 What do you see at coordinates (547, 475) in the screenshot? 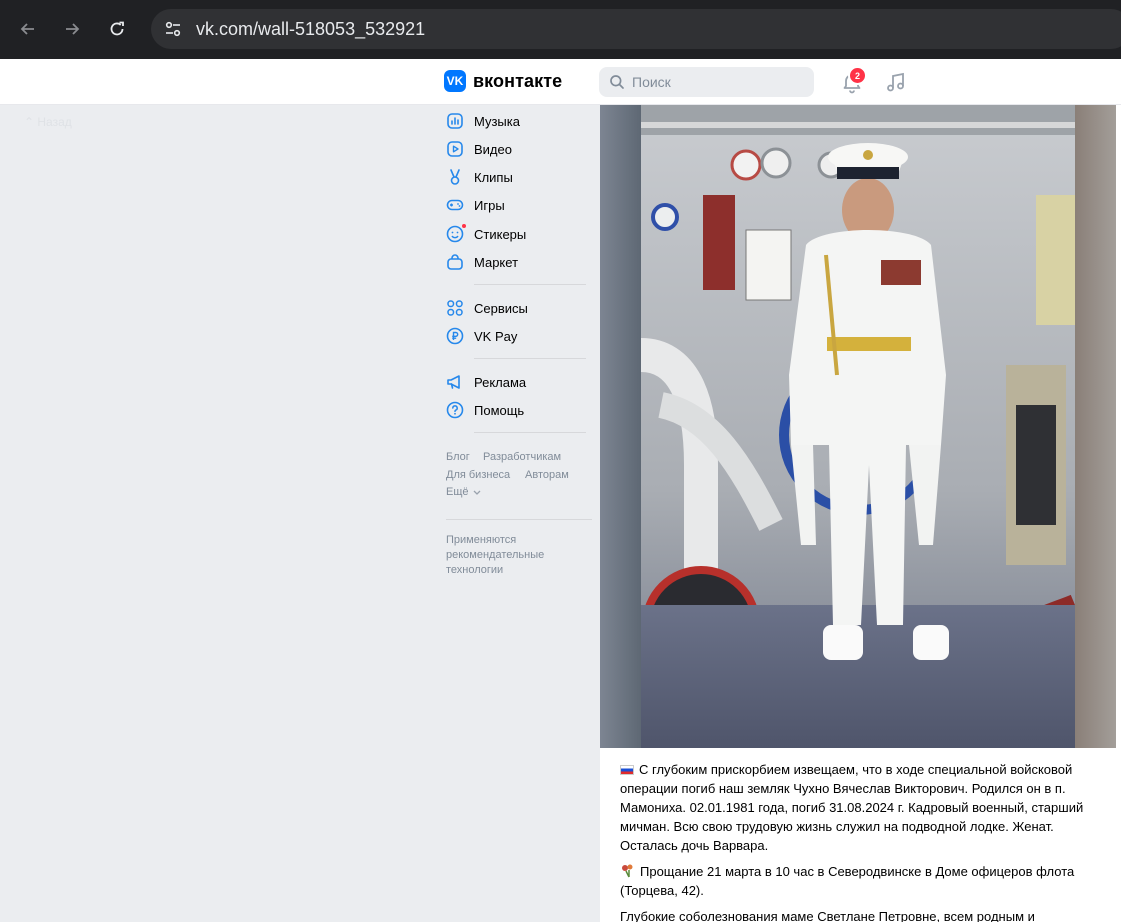
I see `footer-link-authors: Авторам` at bounding box center [547, 475].